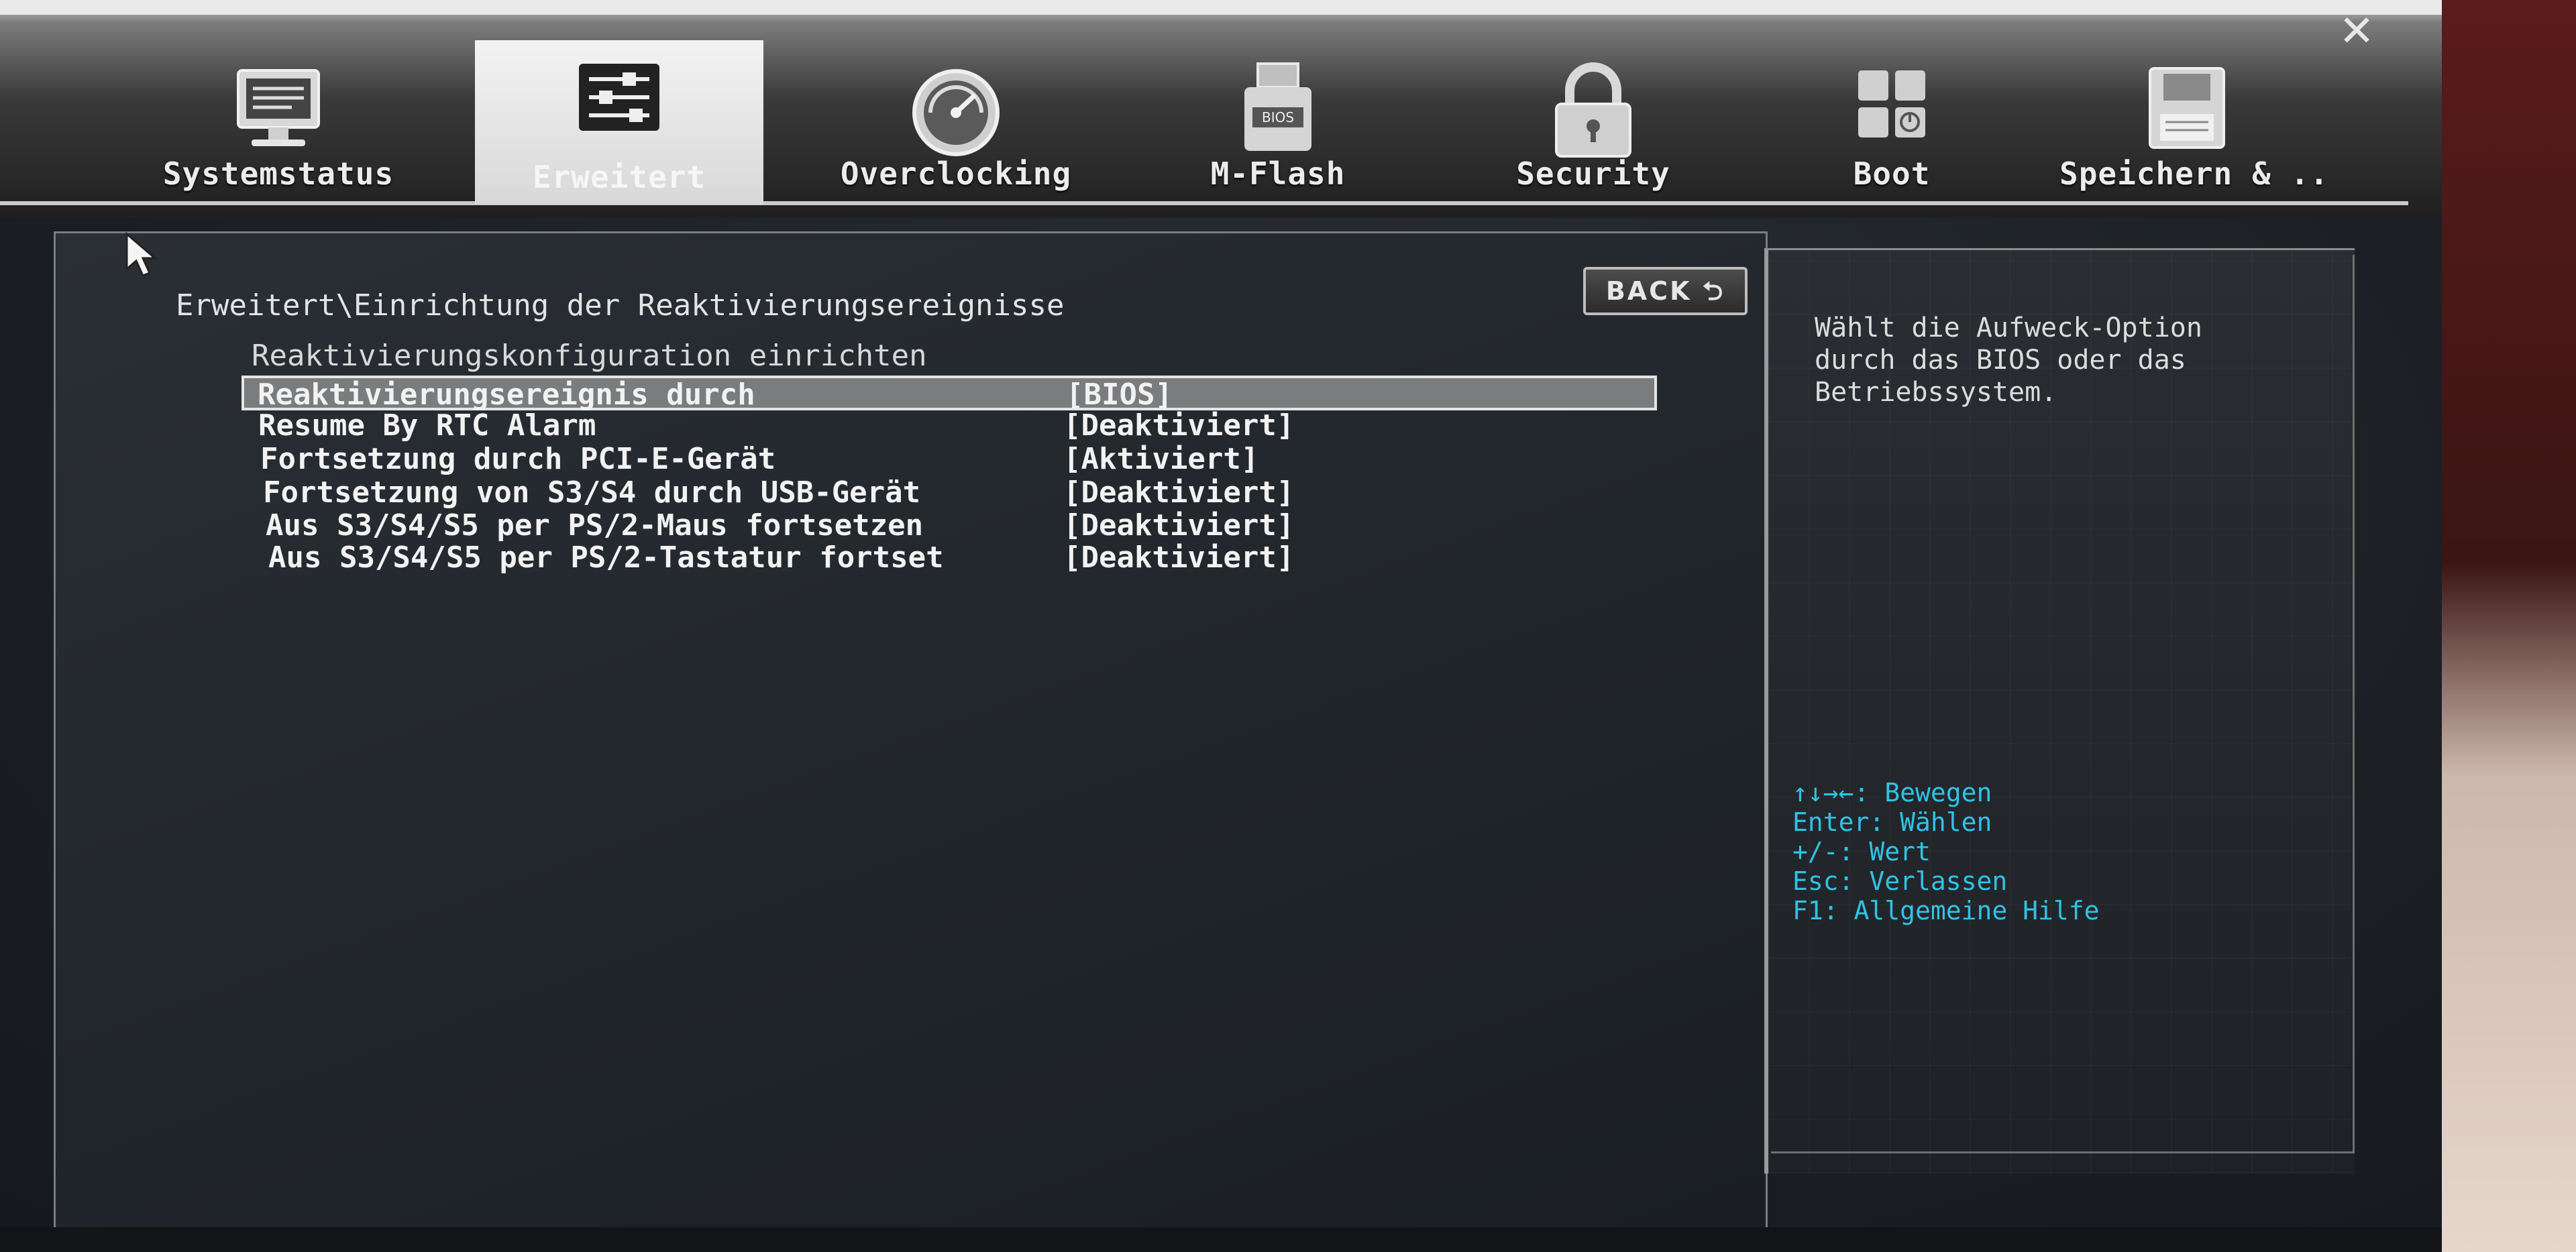  Describe the element at coordinates (619, 177) in the screenshot. I see `tab-label: Erweitert` at that location.